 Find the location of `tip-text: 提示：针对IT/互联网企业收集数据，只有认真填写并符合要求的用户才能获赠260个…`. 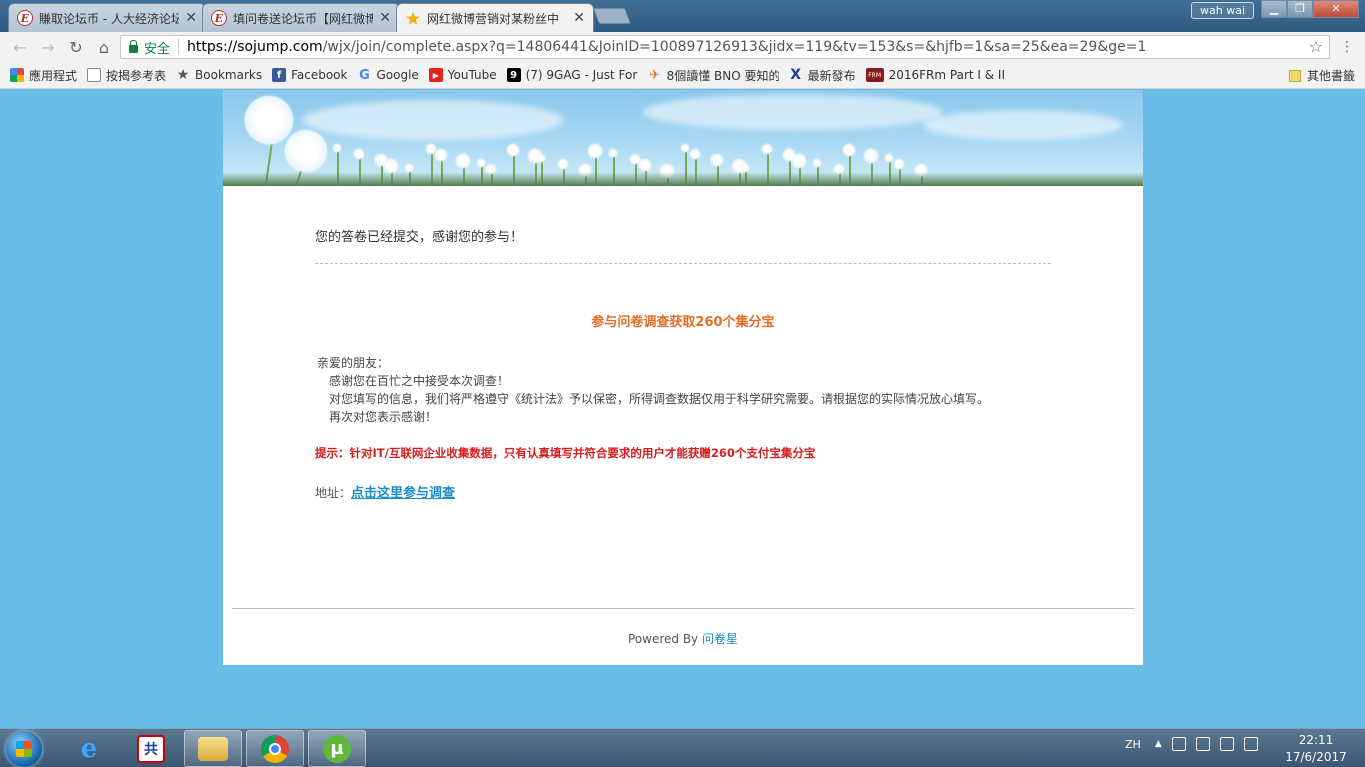

tip-text: 提示：针对IT/互联网企业收集数据，只有认真填写并符合要求的用户才能获赠260个… is located at coordinates (565, 453).